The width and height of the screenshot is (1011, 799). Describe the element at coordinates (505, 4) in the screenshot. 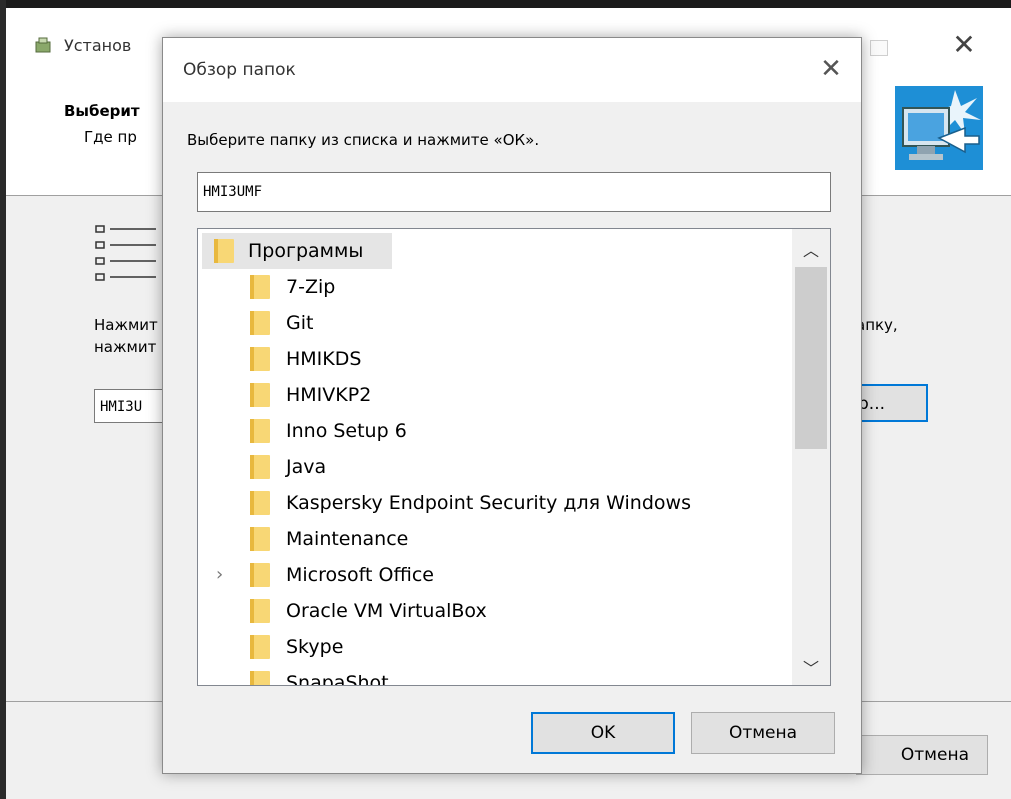

I see `screen-top-edge` at that location.